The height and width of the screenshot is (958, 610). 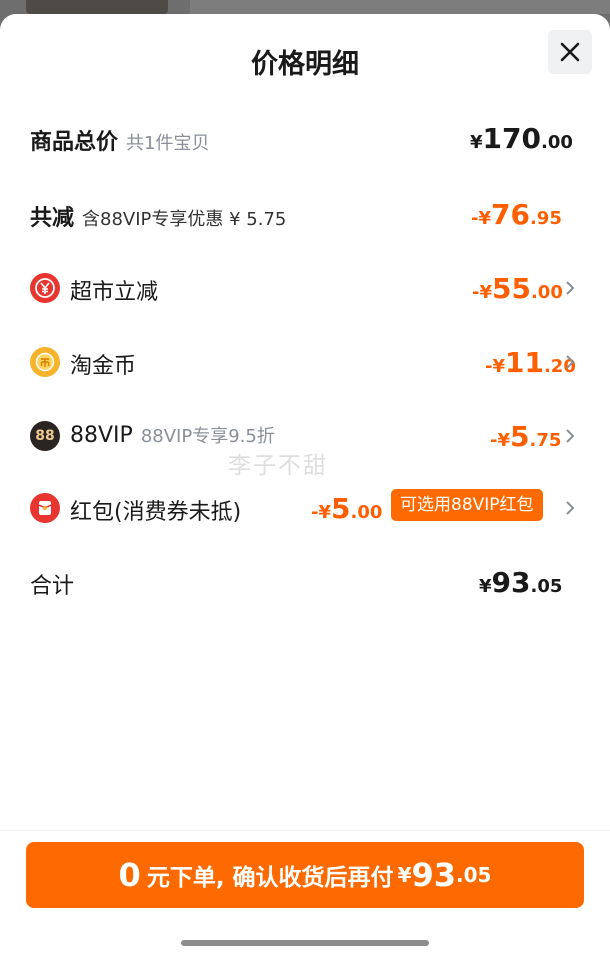 What do you see at coordinates (114, 292) in the screenshot?
I see `supermarket-discount-label: 超市立减` at bounding box center [114, 292].